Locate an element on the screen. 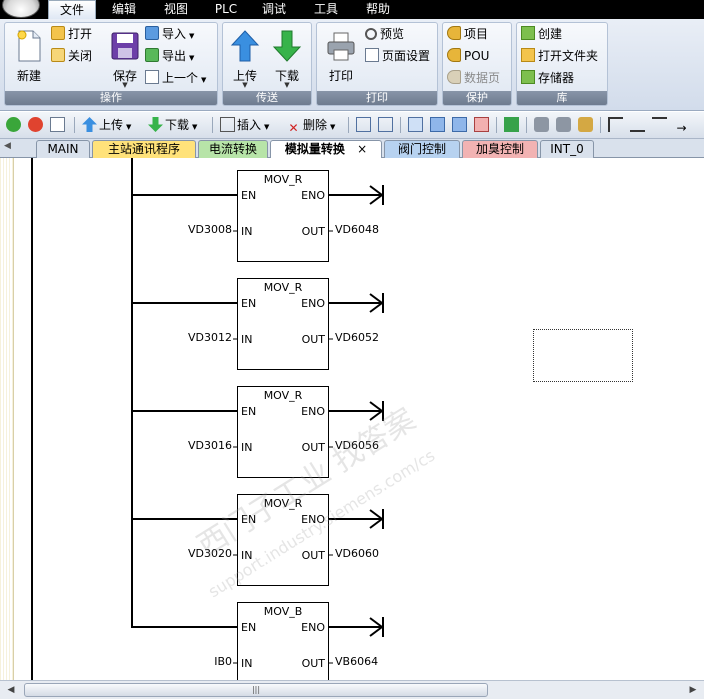 The height and width of the screenshot is (699, 704). toolbar-download-label: 下载 is located at coordinates (177, 125).